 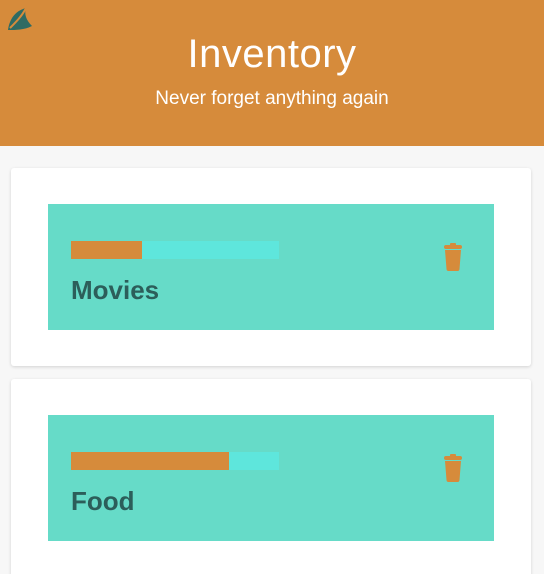 What do you see at coordinates (103, 501) in the screenshot?
I see `category-label: Food` at bounding box center [103, 501].